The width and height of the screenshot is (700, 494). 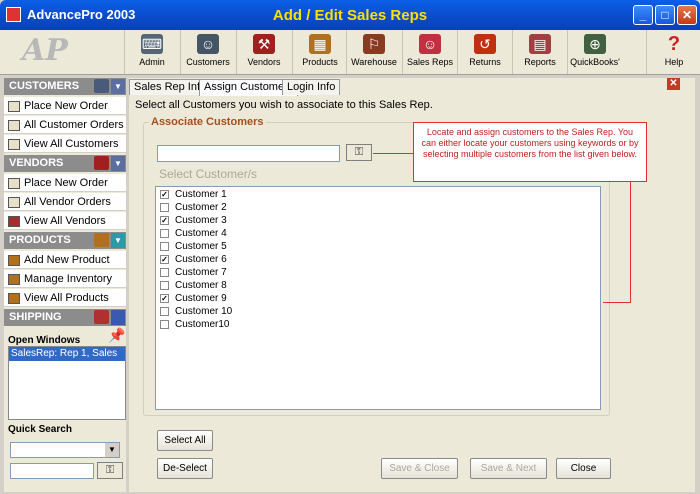 I want to click on collapse-arrow-icon, so click(x=118, y=317).